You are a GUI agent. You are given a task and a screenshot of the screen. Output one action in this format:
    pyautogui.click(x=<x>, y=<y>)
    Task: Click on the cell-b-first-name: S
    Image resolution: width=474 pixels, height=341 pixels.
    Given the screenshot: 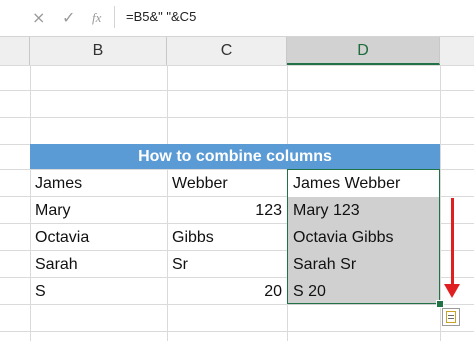 What is the action you would take?
    pyautogui.click(x=98, y=291)
    